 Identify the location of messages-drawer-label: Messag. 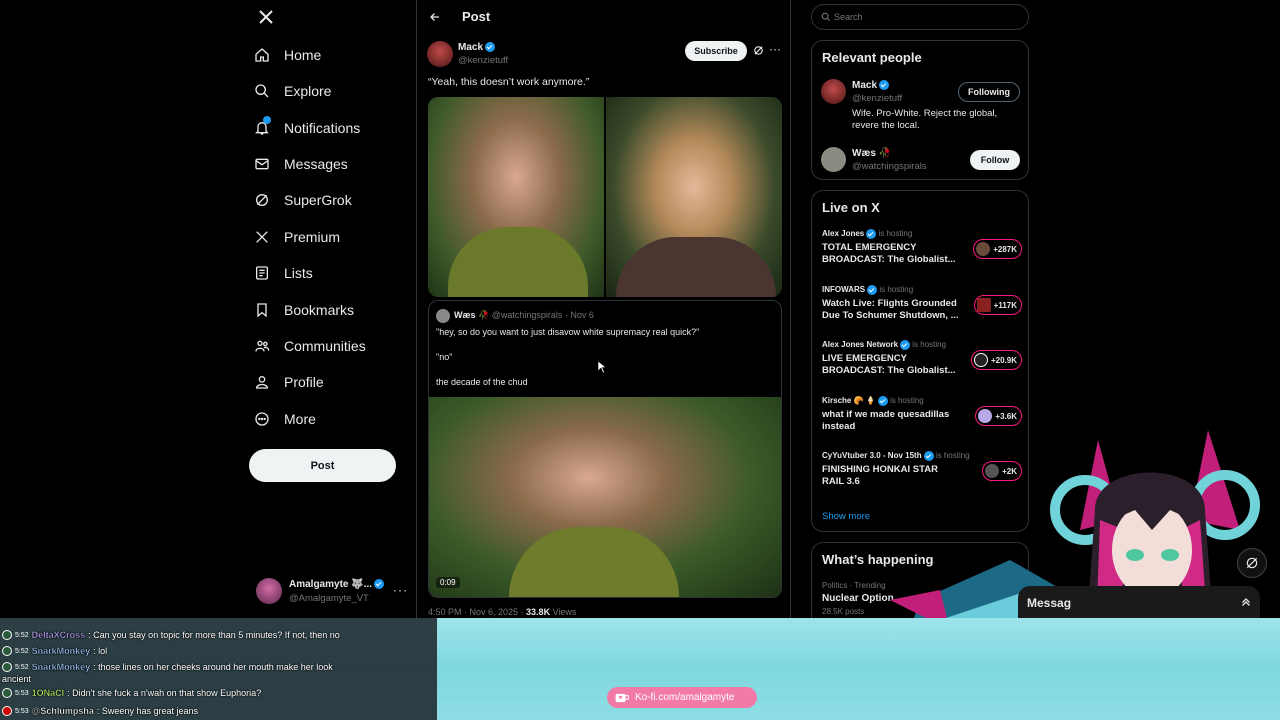
(1049, 603).